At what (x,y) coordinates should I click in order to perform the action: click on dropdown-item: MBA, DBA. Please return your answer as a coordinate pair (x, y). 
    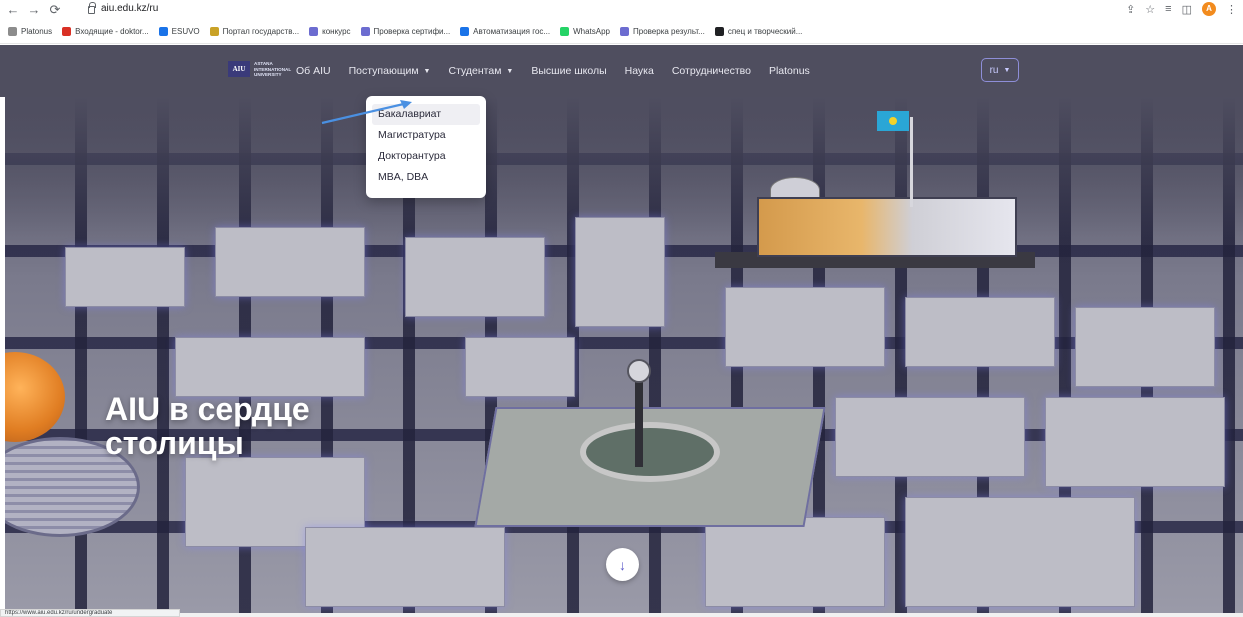
    Looking at the image, I should click on (426, 177).